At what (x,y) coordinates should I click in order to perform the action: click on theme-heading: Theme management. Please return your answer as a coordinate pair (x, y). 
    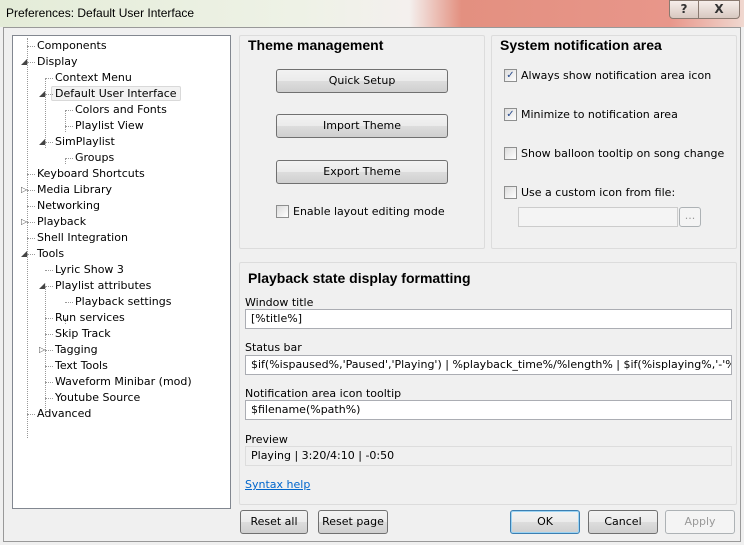
    Looking at the image, I should click on (316, 45).